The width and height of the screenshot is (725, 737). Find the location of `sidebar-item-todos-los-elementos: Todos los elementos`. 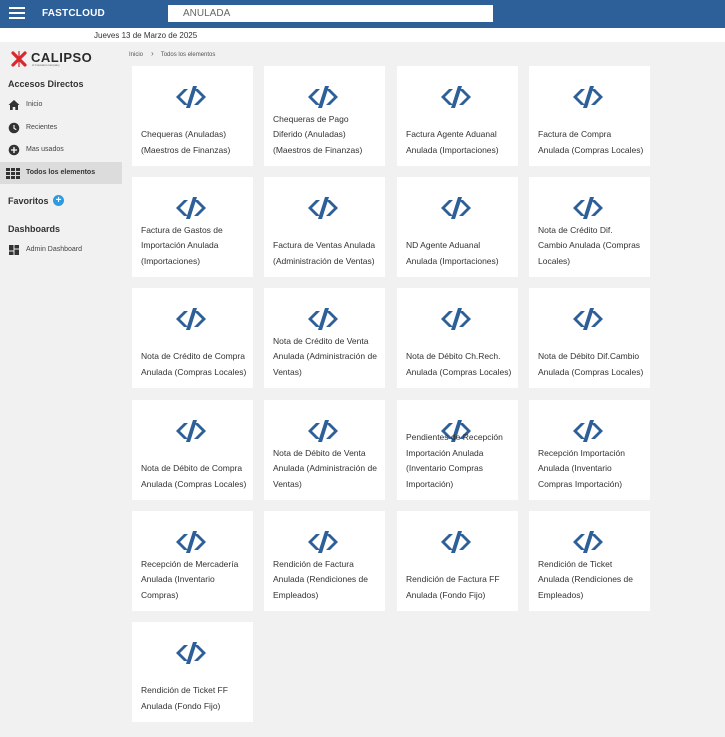

sidebar-item-todos-los-elementos: Todos los elementos is located at coordinates (61, 173).